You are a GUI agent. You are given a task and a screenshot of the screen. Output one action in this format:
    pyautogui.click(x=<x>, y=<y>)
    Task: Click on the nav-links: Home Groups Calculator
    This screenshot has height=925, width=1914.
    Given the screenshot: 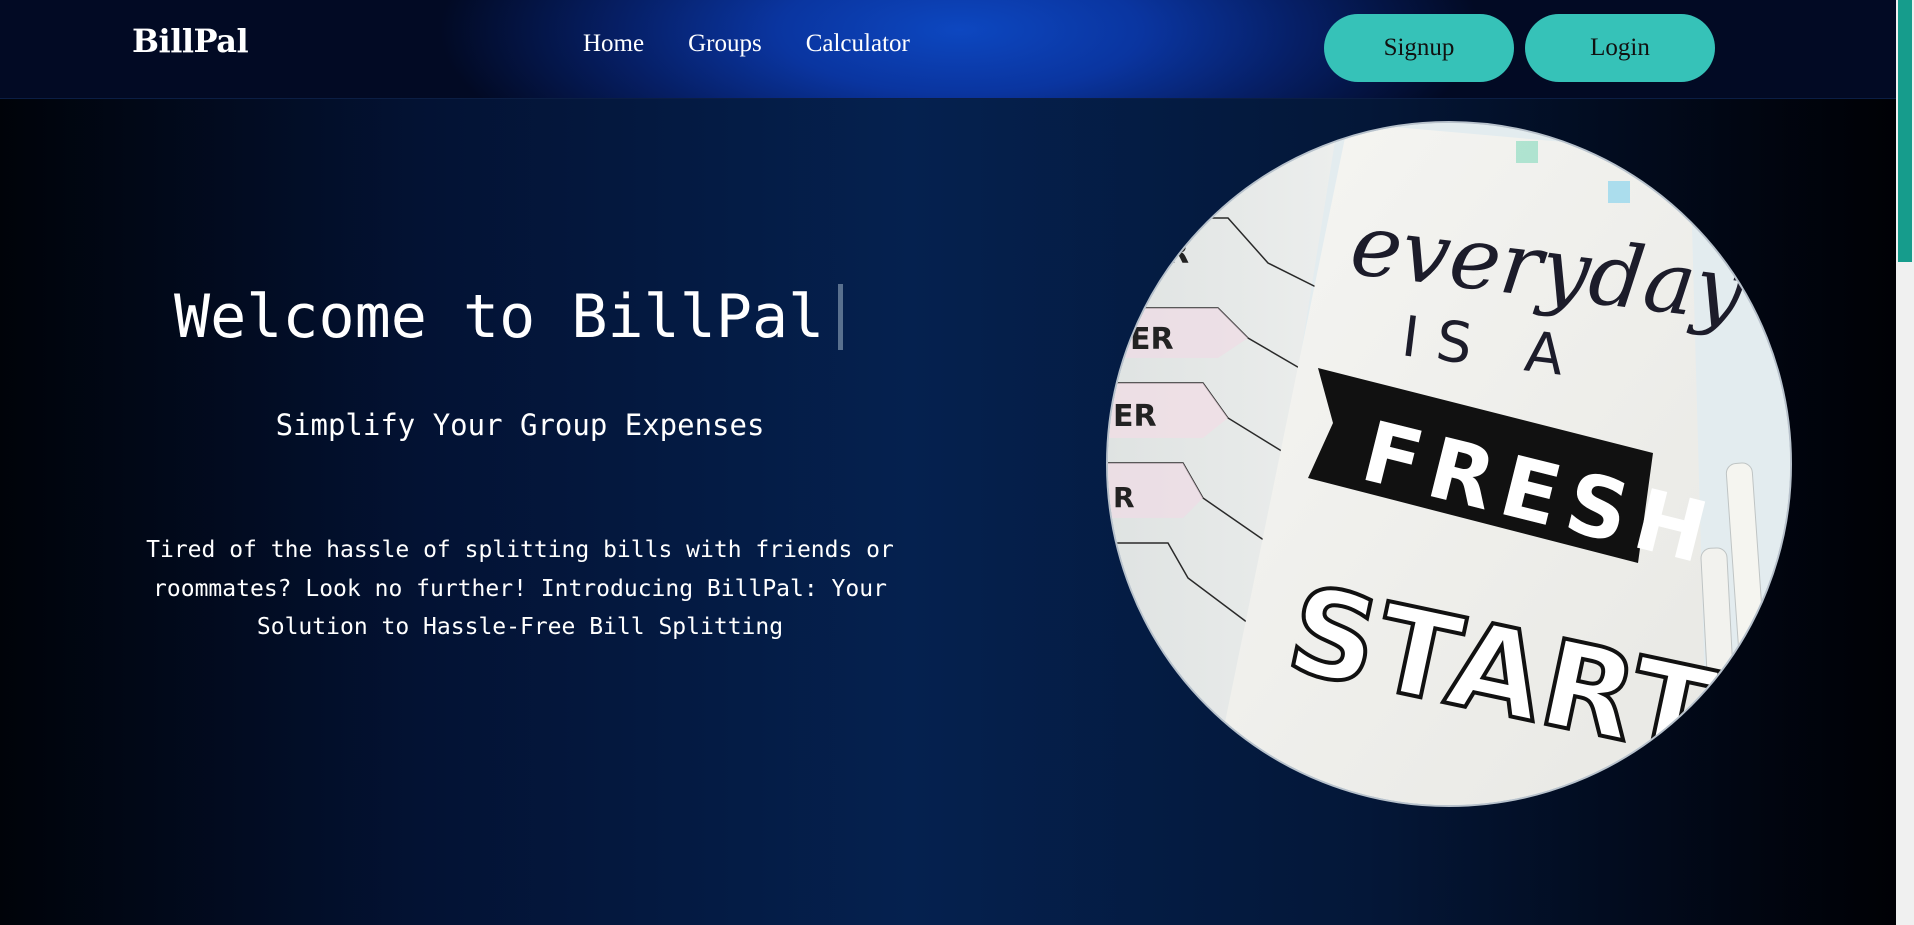 What is the action you would take?
    pyautogui.click(x=746, y=44)
    